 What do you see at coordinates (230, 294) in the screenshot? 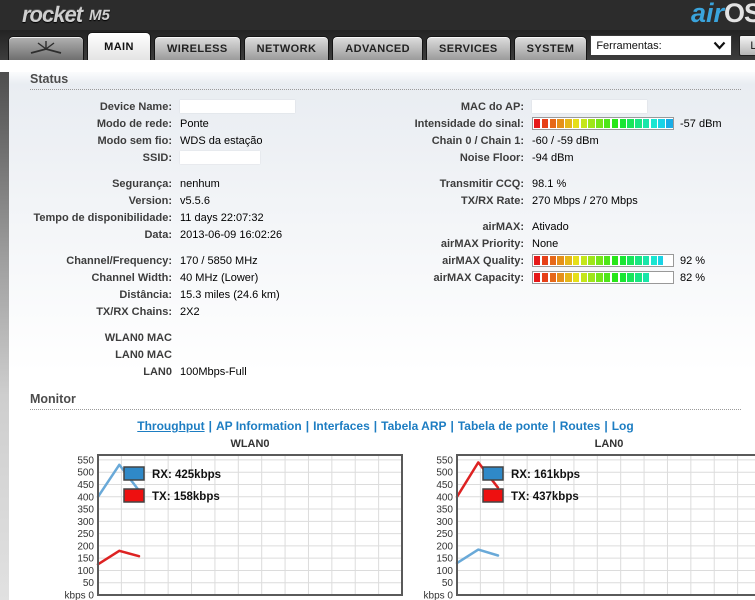
I see `field-value: 15.3 miles (24.6 km)` at bounding box center [230, 294].